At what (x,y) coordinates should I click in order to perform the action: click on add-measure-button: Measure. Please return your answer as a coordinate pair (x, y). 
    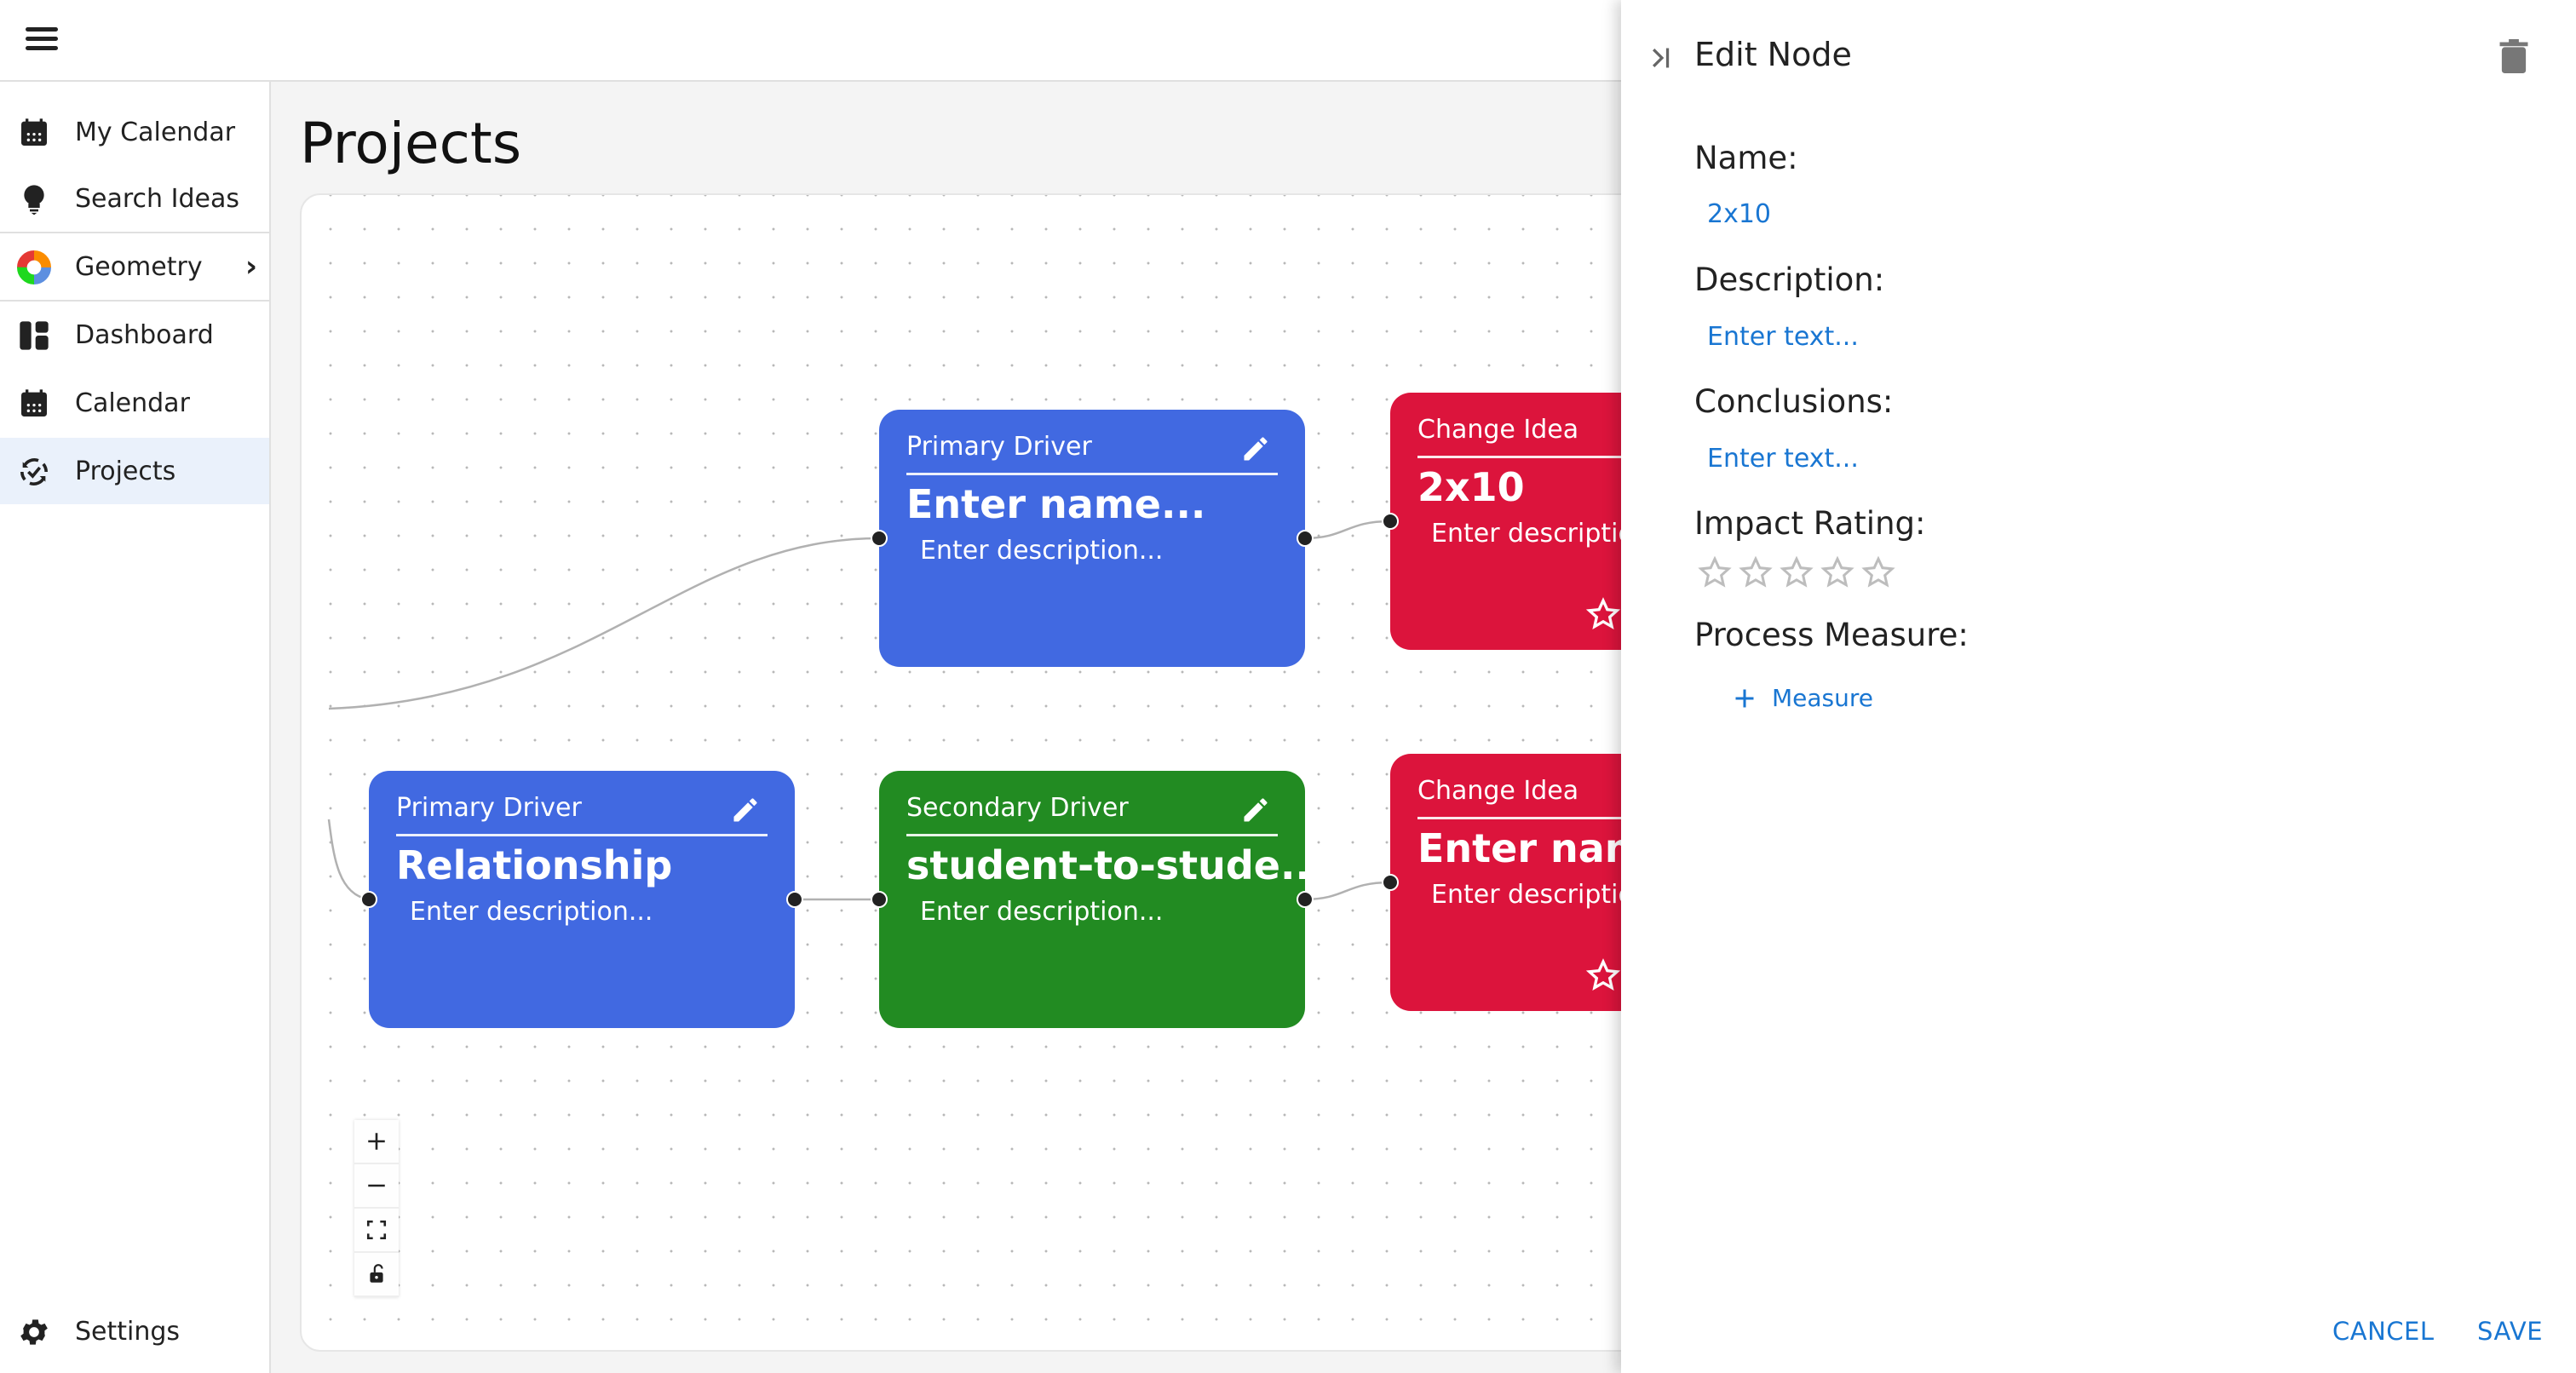
    Looking at the image, I should click on (1803, 698).